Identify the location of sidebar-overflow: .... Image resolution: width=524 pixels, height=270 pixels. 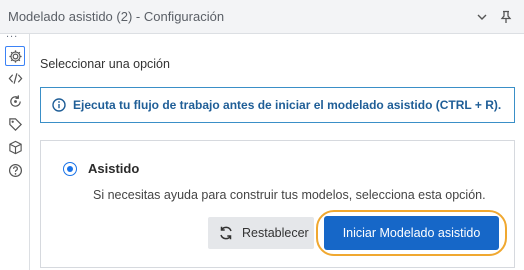
(12, 34).